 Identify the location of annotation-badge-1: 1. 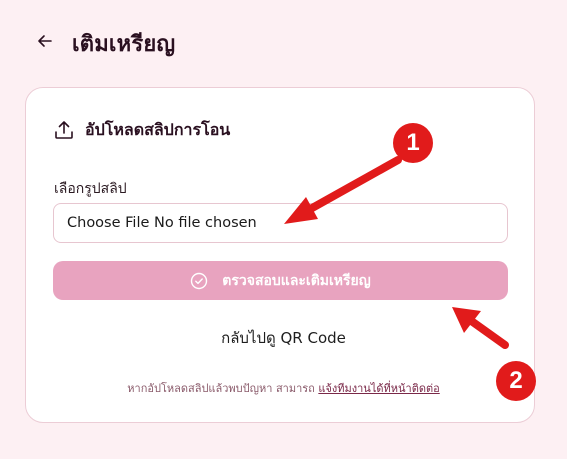
(413, 143).